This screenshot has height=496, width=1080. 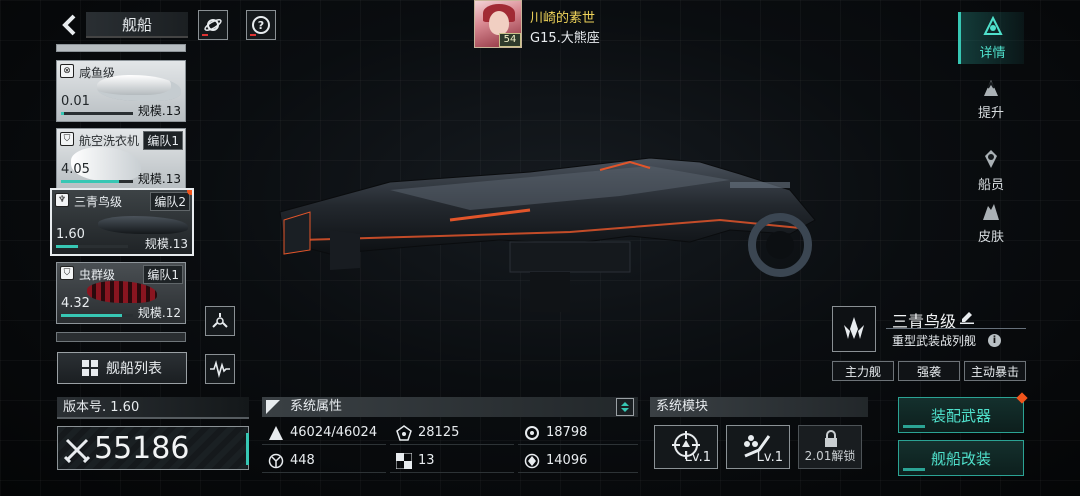 What do you see at coordinates (498, 24) in the screenshot?
I see `avatar: 54` at bounding box center [498, 24].